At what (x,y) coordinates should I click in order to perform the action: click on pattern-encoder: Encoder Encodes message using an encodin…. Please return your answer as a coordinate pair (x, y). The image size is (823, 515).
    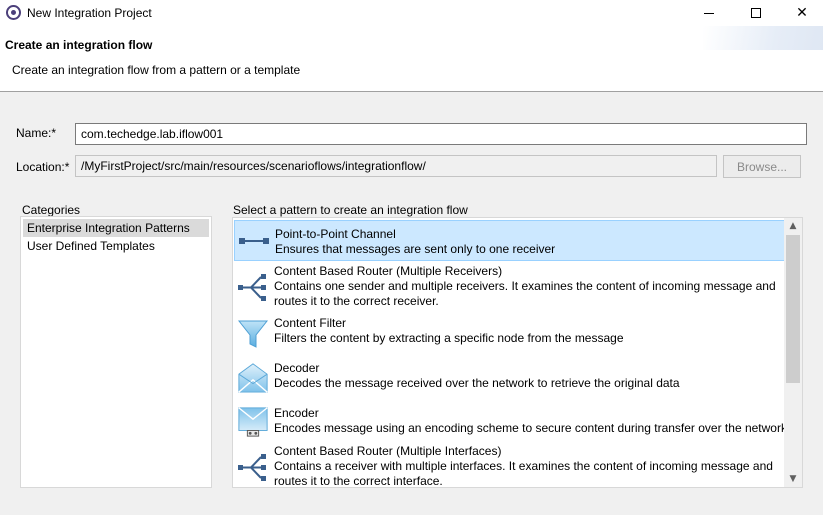
    Looking at the image, I should click on (510, 425).